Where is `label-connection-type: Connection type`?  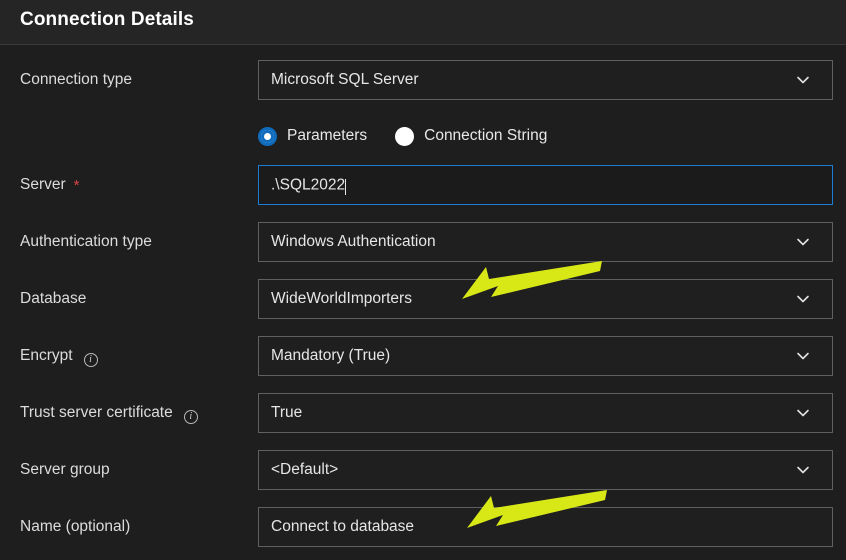 label-connection-type: Connection type is located at coordinates (76, 80).